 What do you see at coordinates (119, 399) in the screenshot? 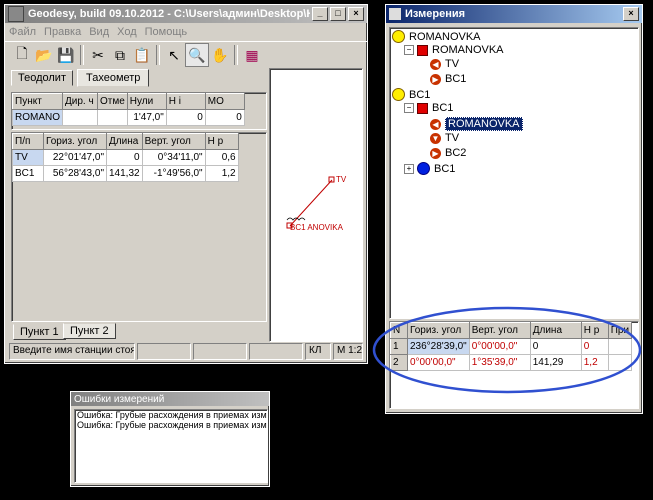
I see `errors-title: Ошибки измерений` at bounding box center [119, 399].